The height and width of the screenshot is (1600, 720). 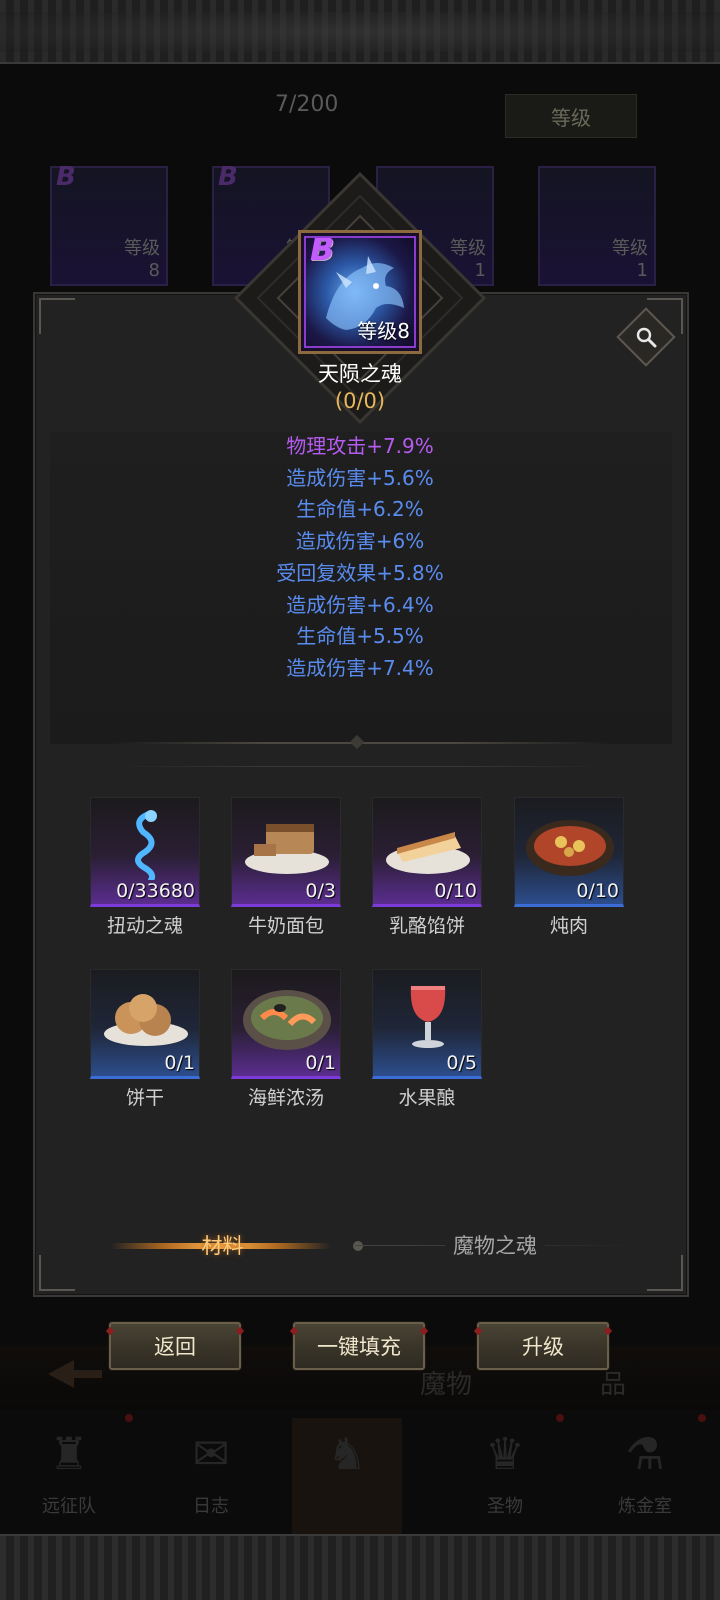 I want to click on back-button: 返回, so click(x=175, y=1346).